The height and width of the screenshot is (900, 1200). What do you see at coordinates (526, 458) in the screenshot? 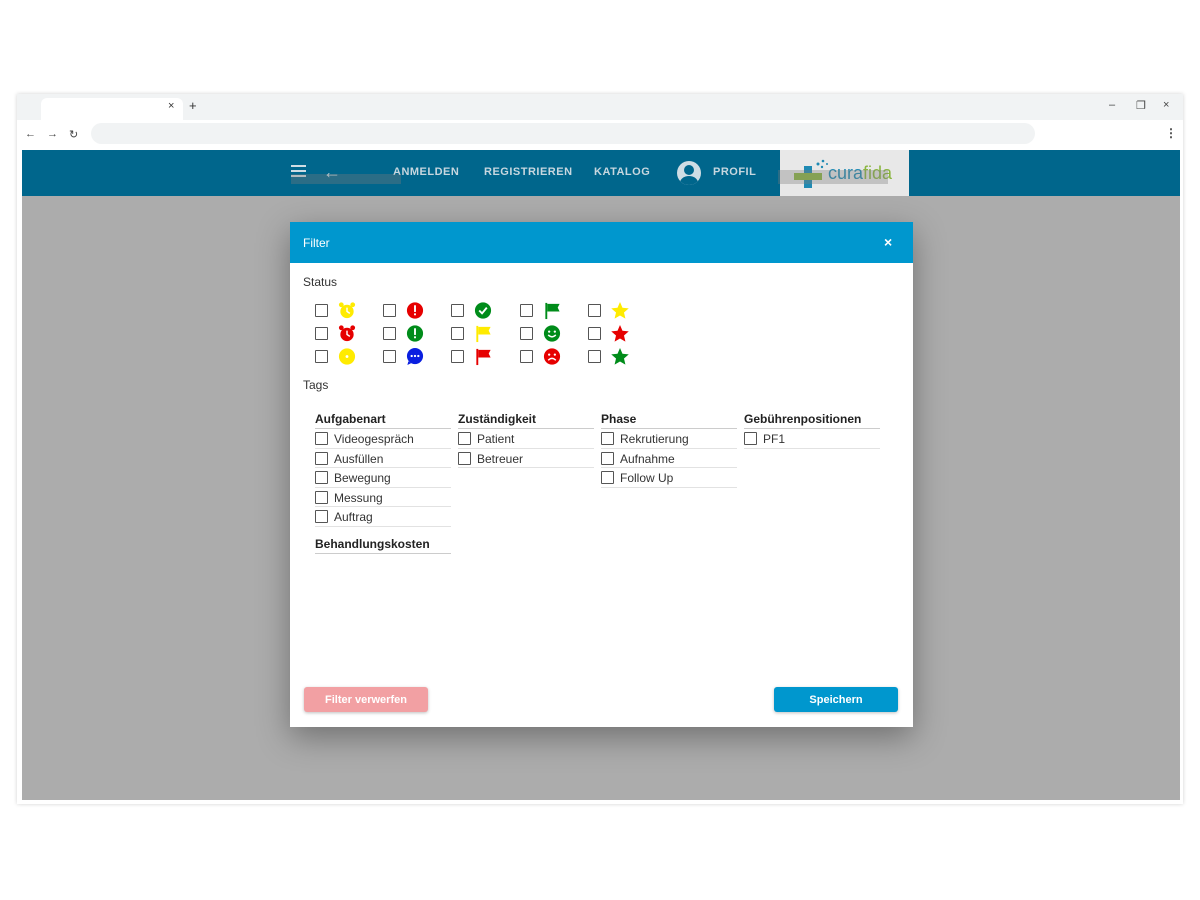
I see `tag-item: Betreuer` at bounding box center [526, 458].